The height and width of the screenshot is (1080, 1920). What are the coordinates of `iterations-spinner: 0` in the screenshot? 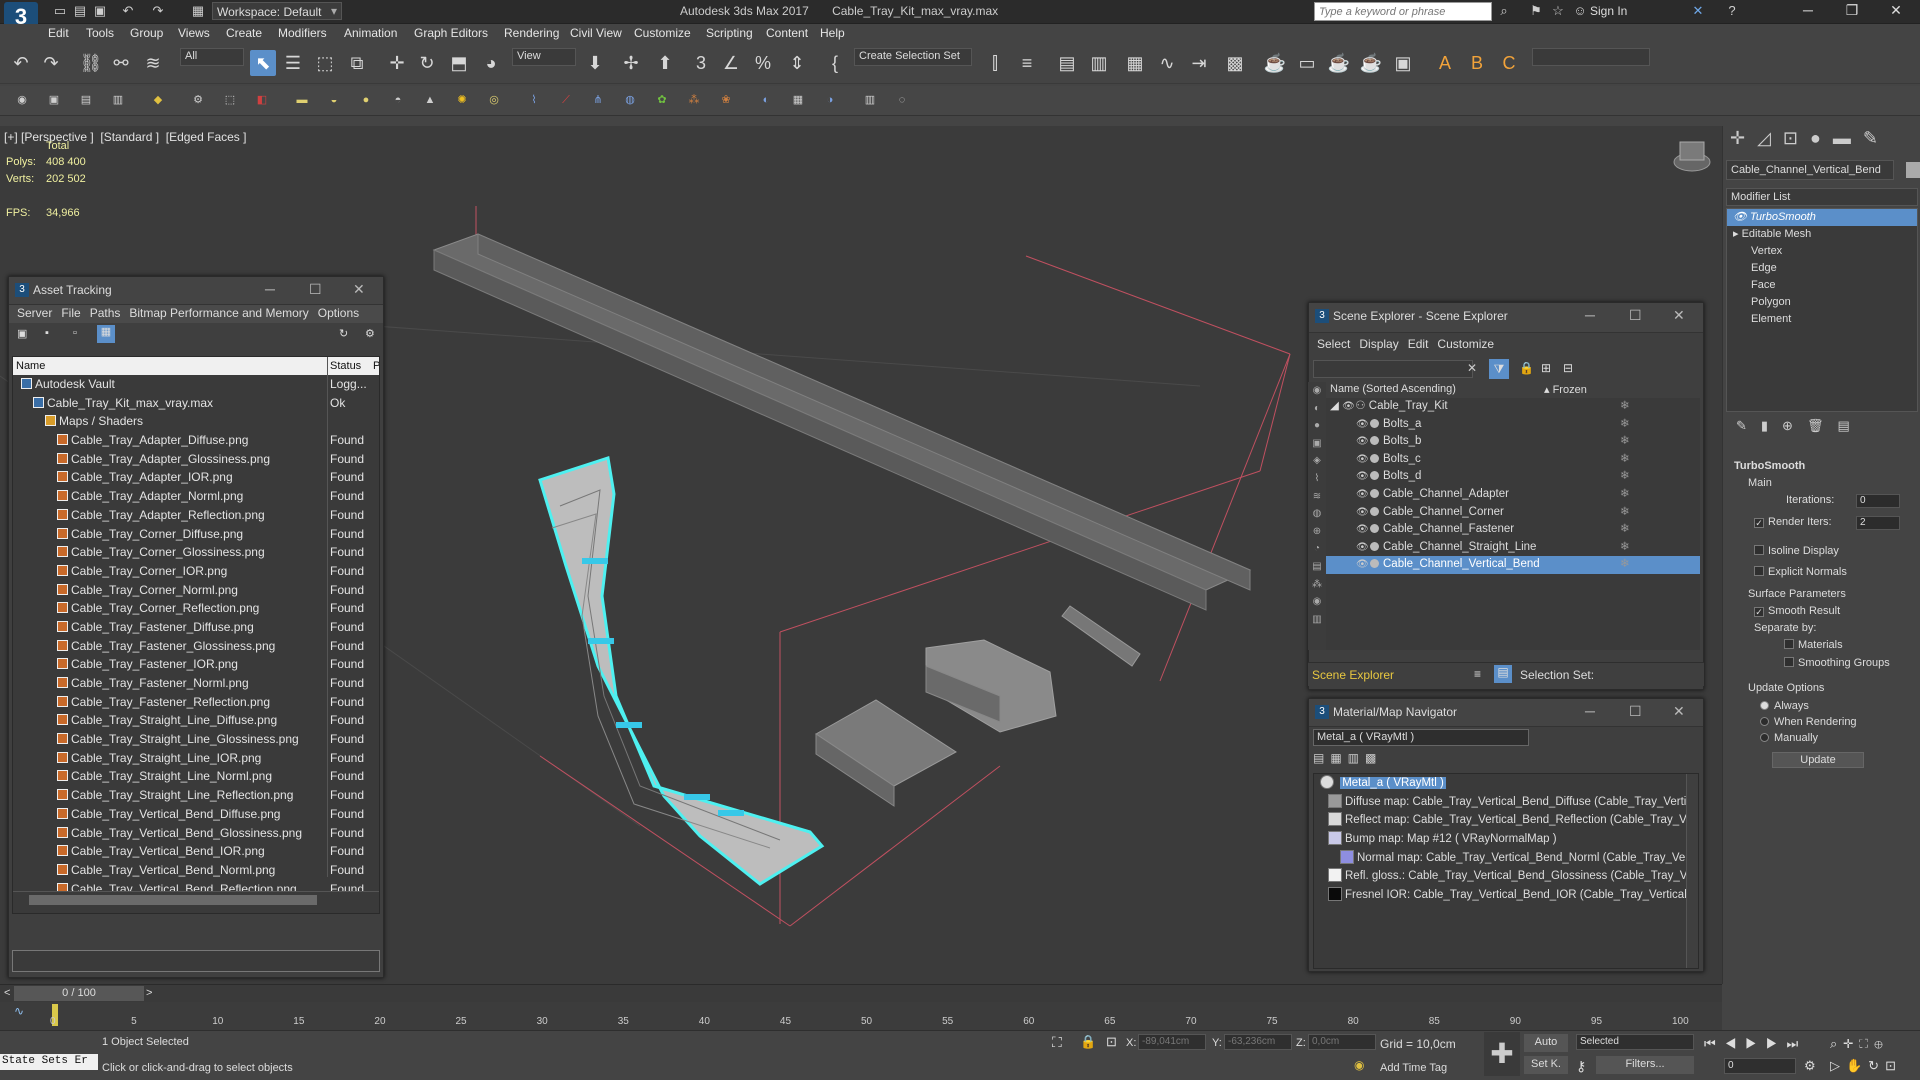 It's located at (1878, 501).